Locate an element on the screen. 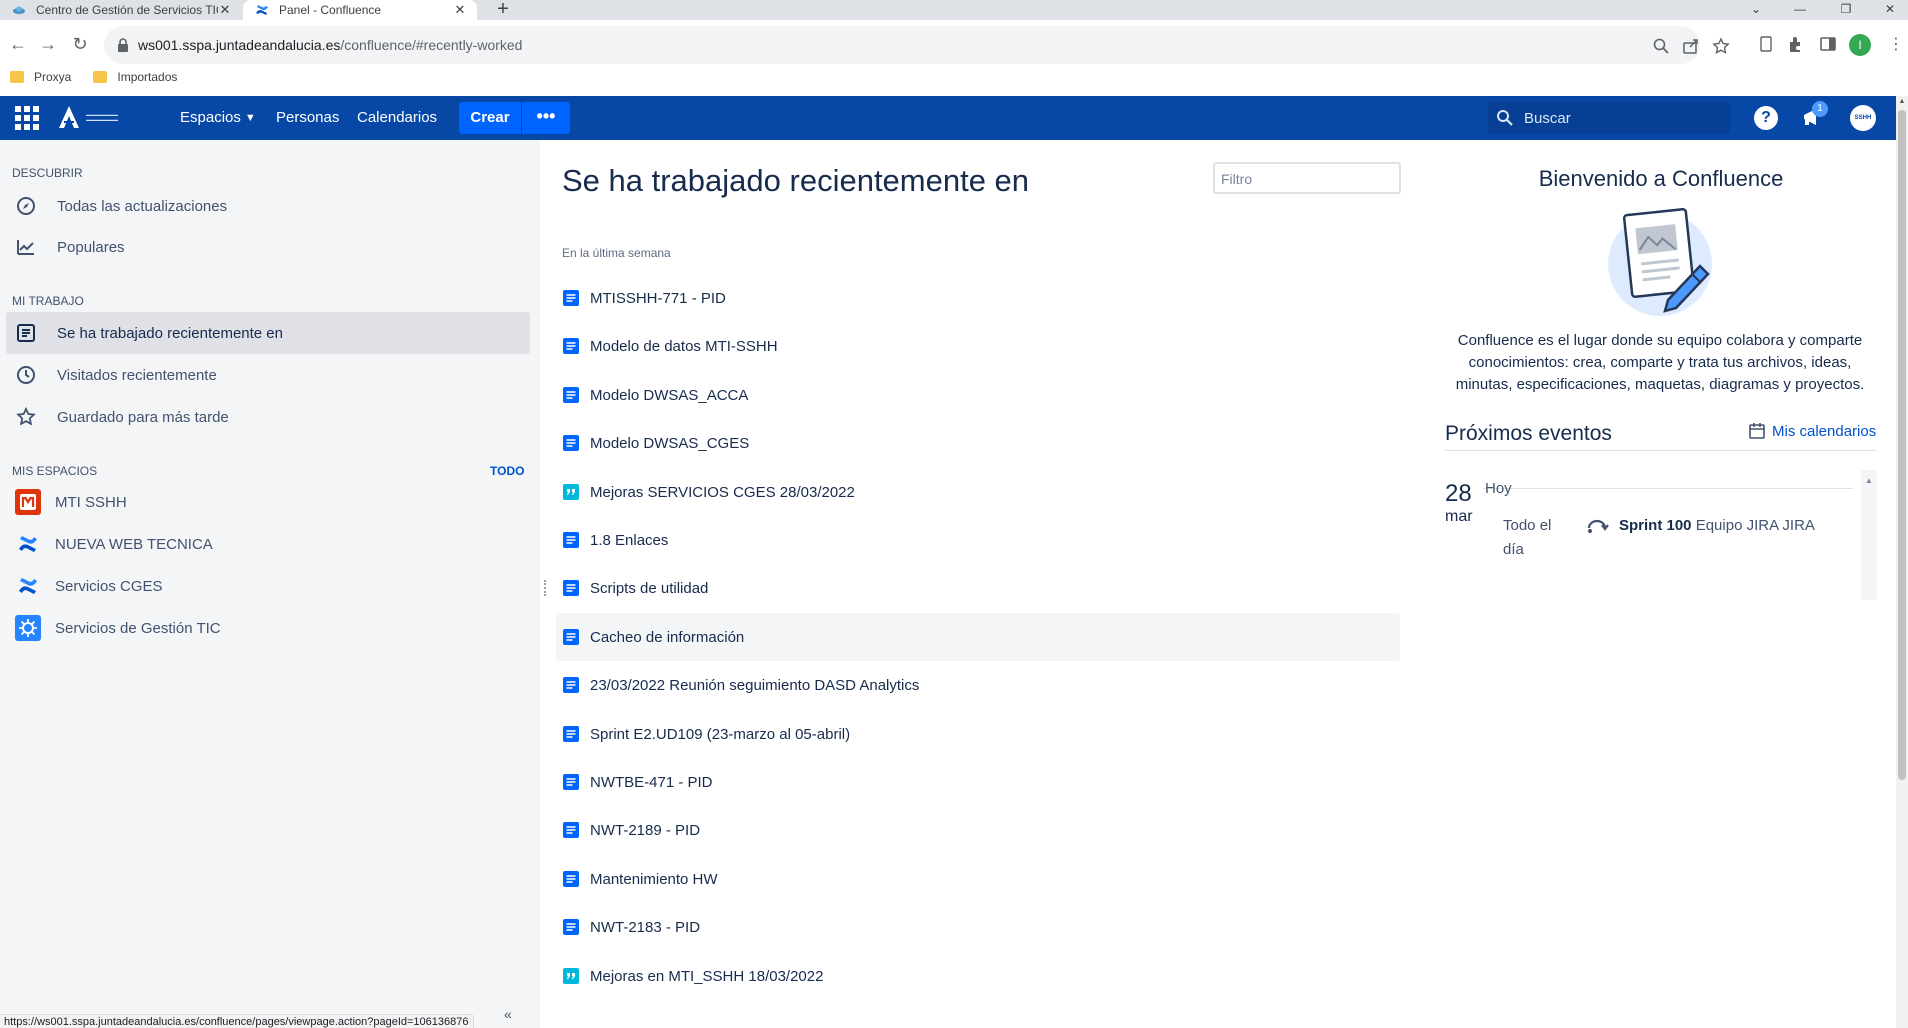 Image resolution: width=1908 pixels, height=1028 pixels. back-icon: ← is located at coordinates (18, 44).